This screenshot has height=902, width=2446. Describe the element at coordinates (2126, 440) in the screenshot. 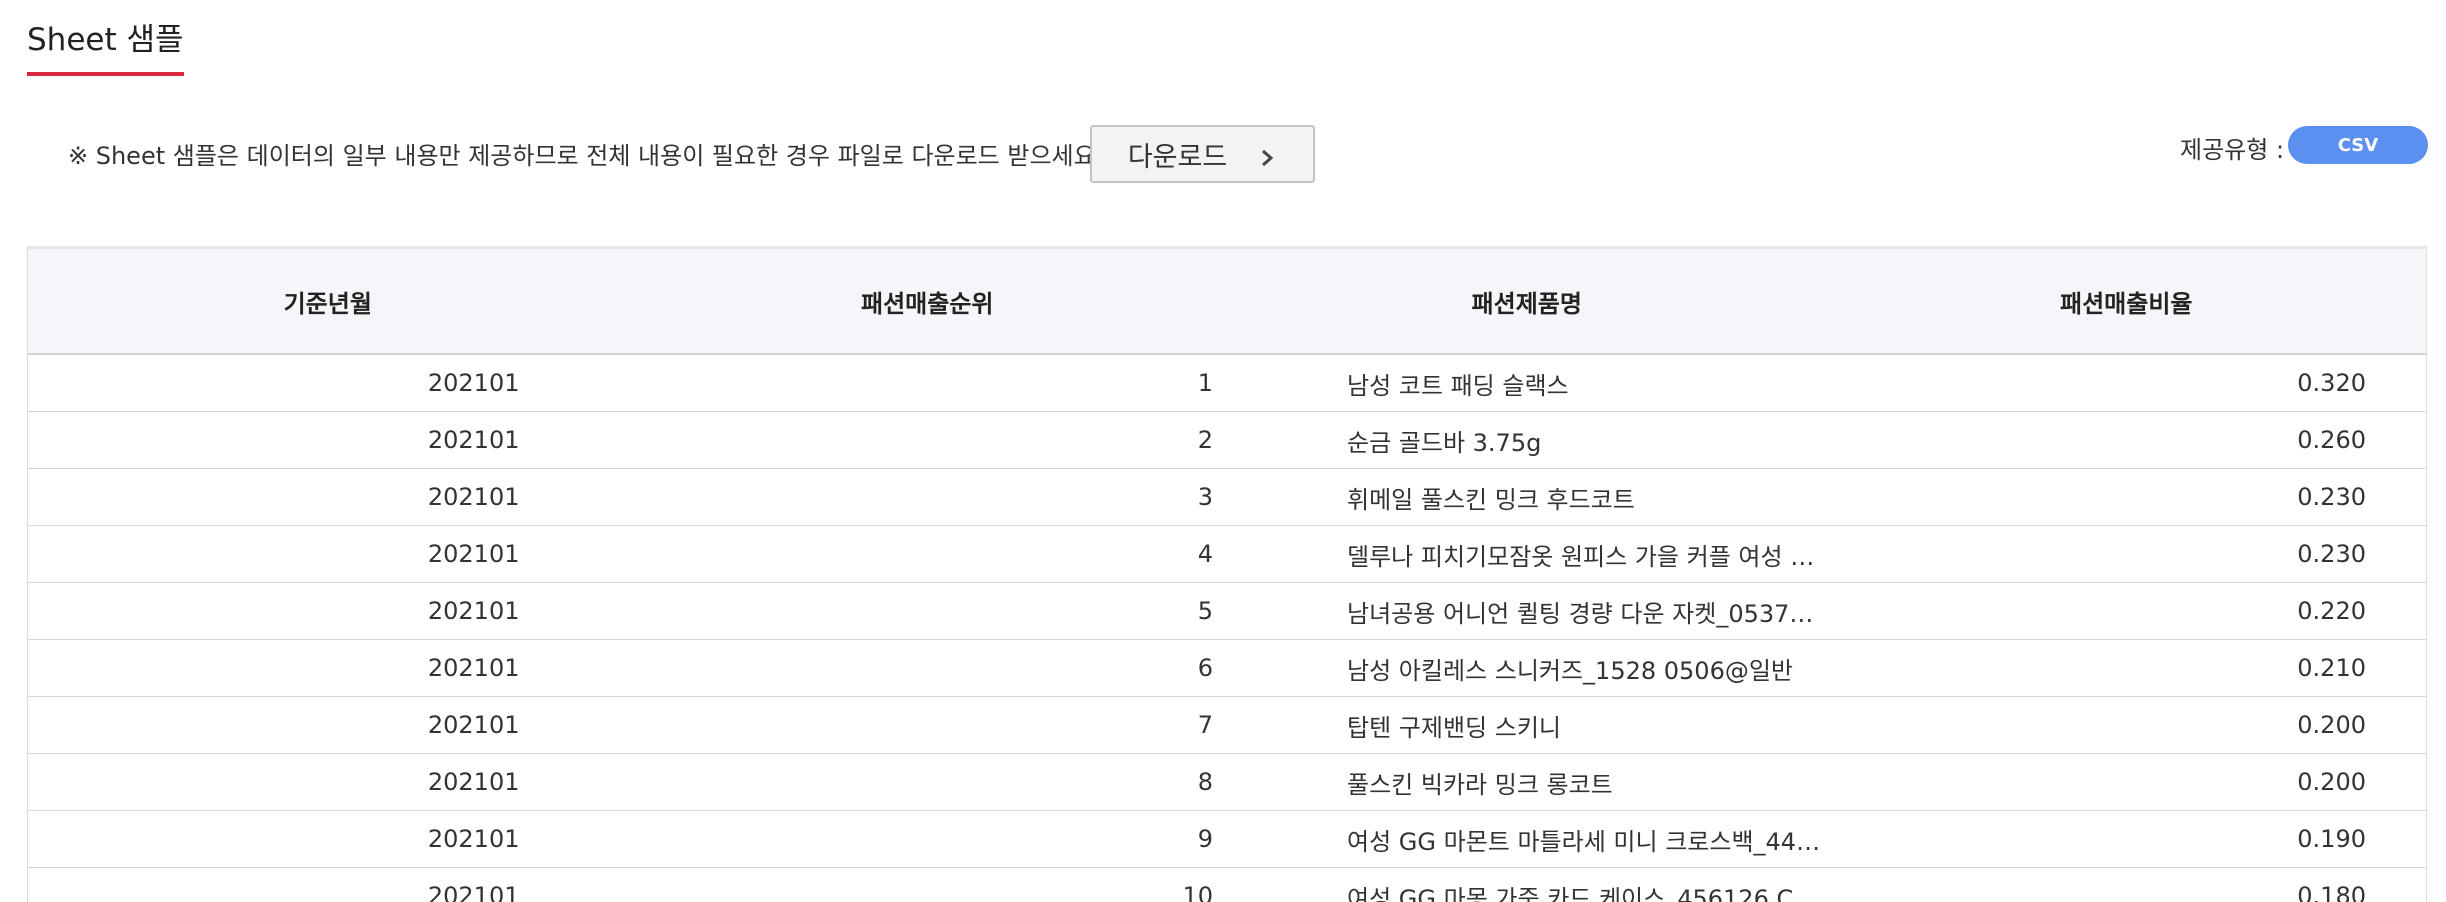

I see `cell-ratio: 0.260` at that location.